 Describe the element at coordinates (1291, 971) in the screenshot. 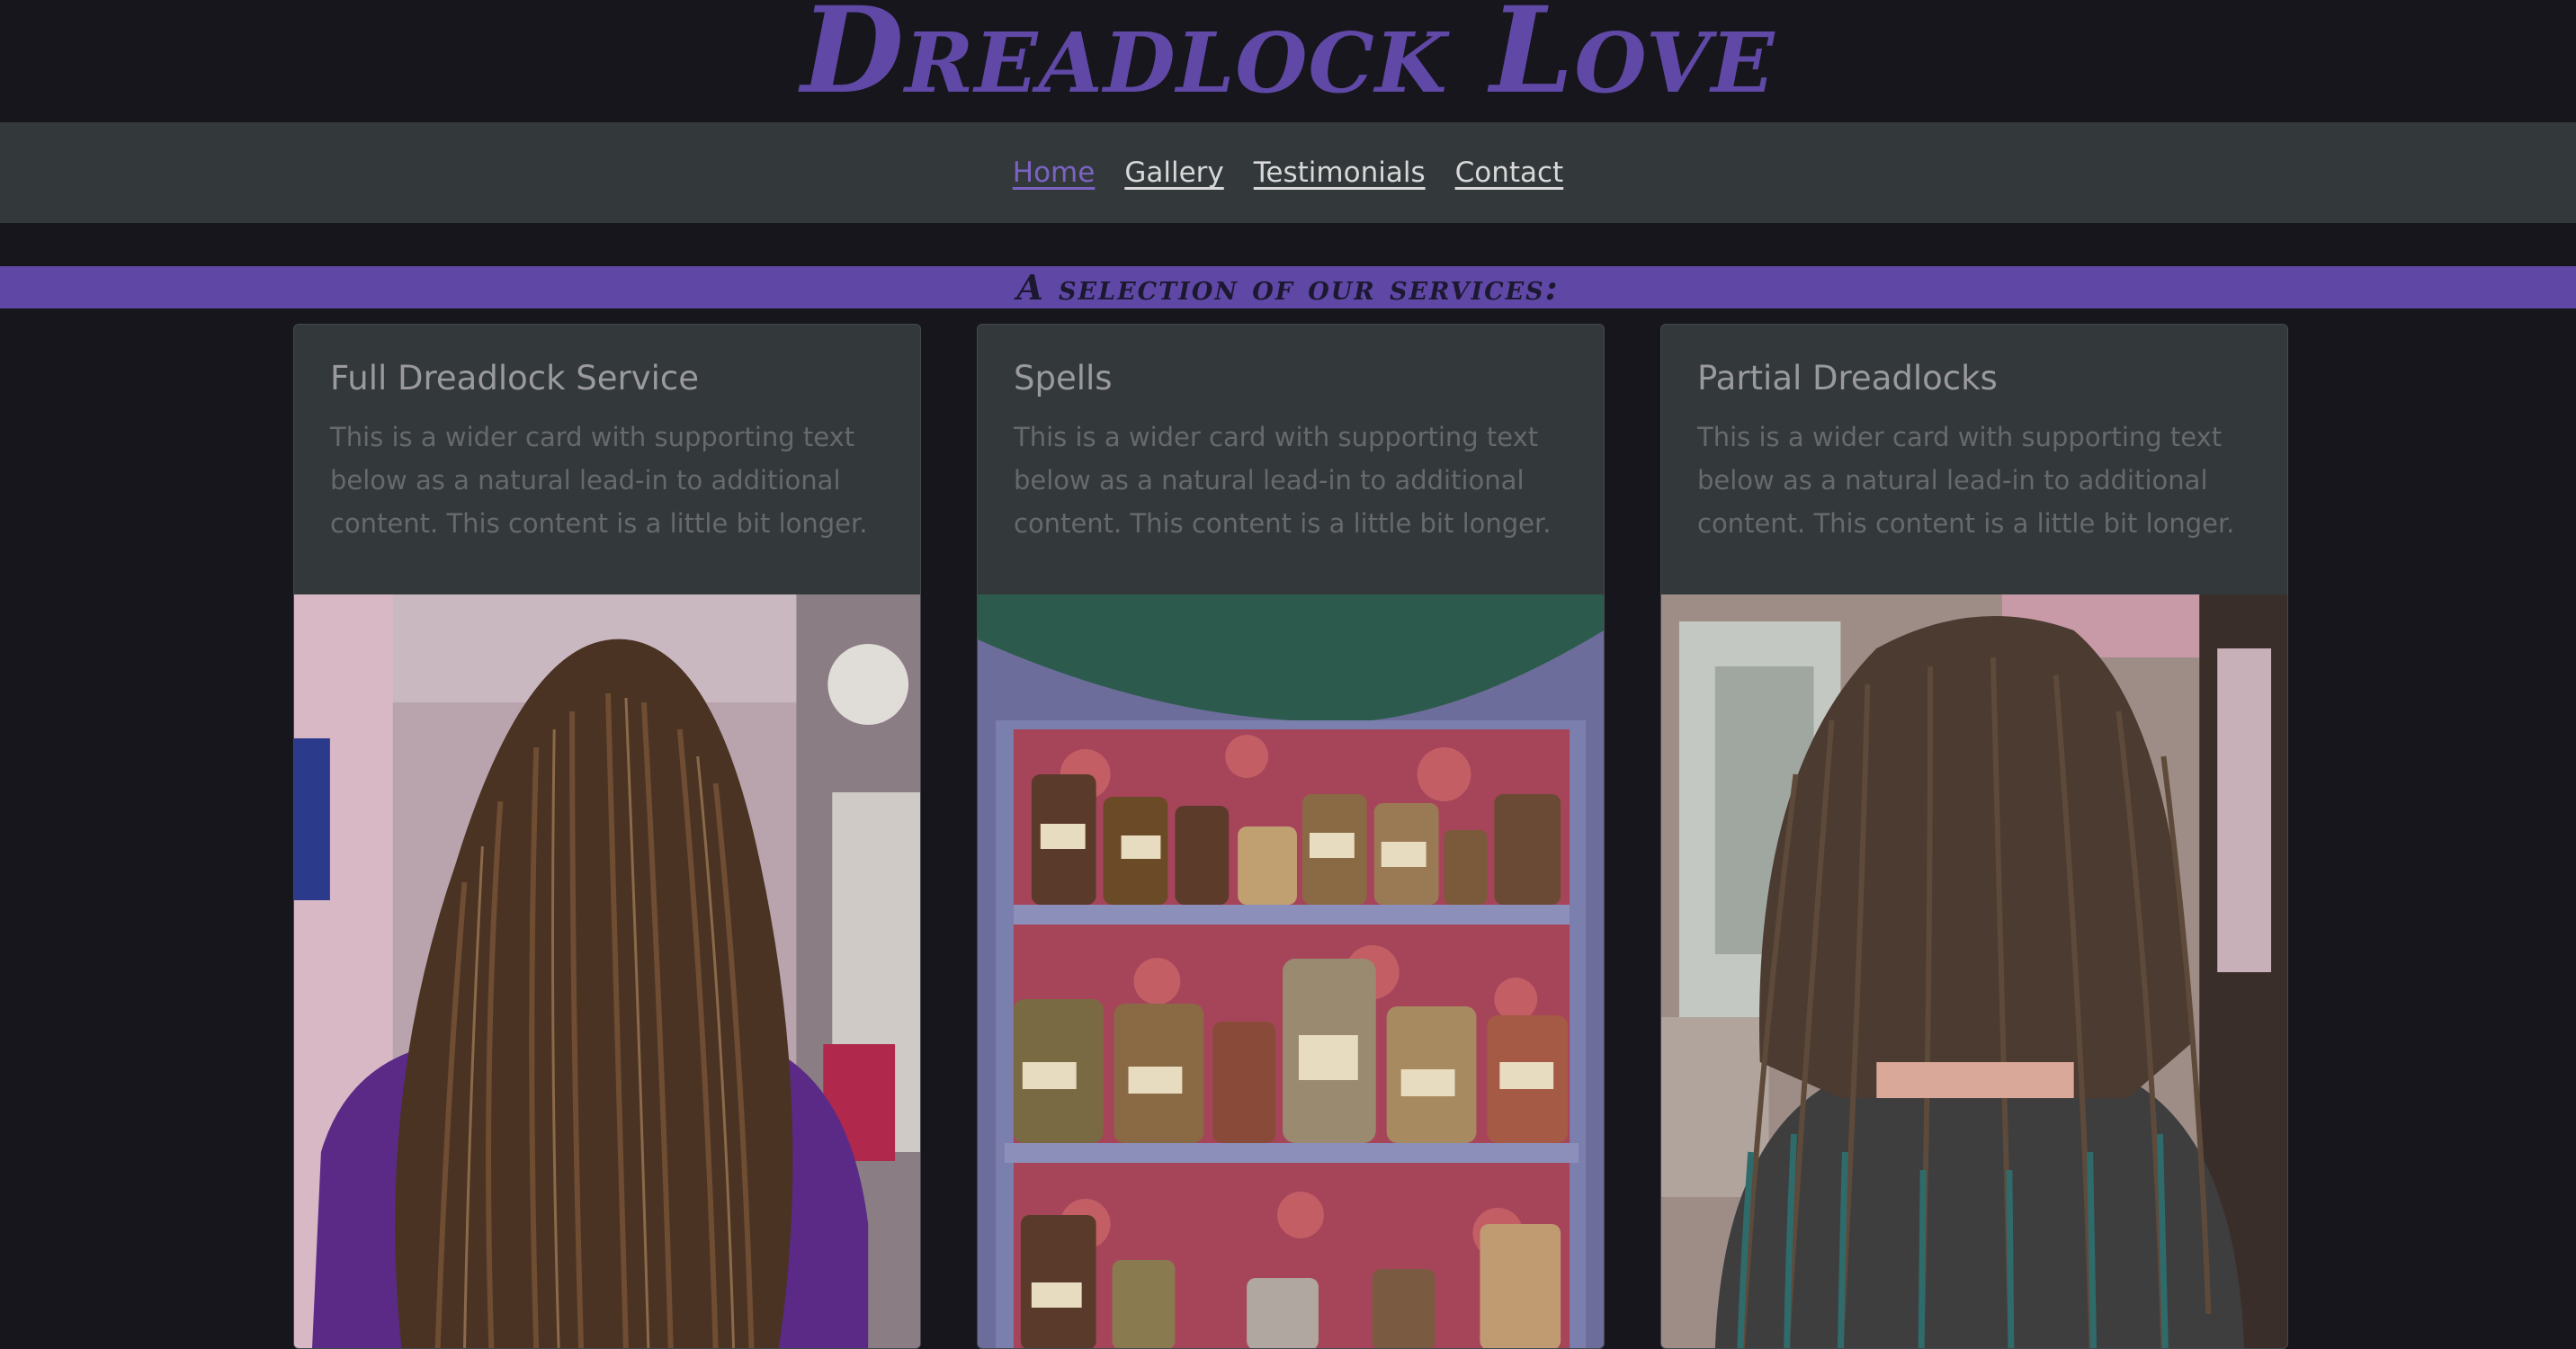

I see `card-image-spell-jars-shelf` at that location.